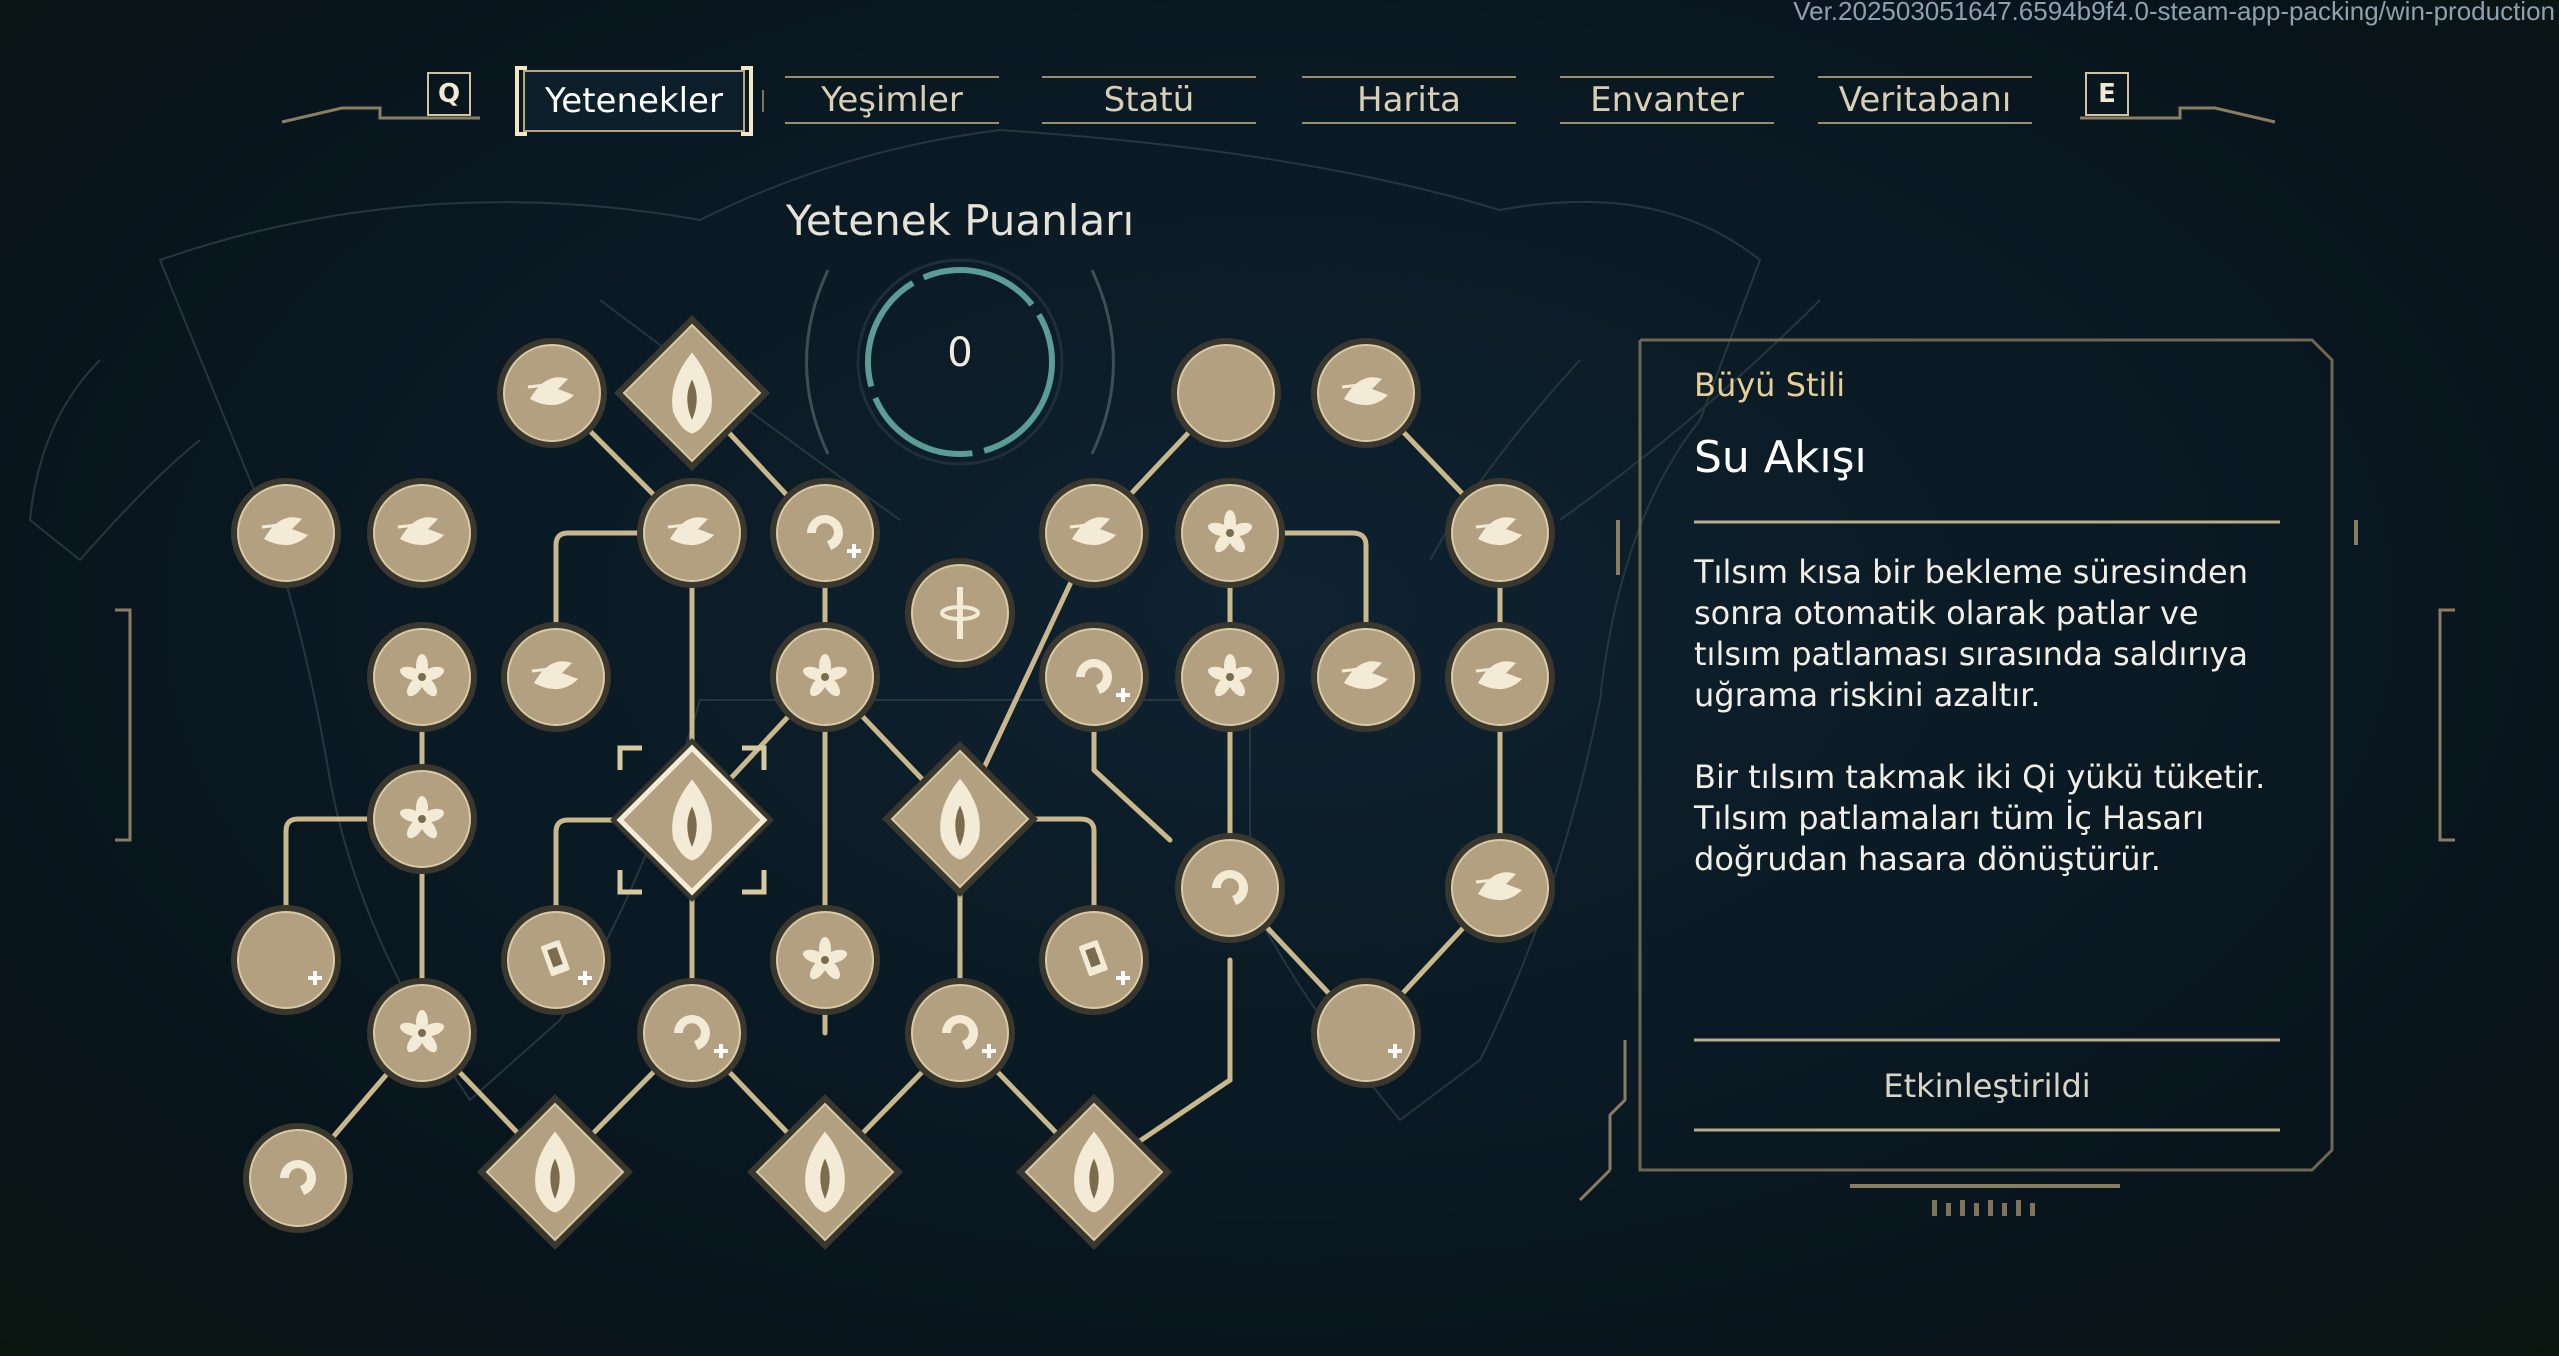  Describe the element at coordinates (422, 819) in the screenshot. I see `skill-node-n20` at that location.